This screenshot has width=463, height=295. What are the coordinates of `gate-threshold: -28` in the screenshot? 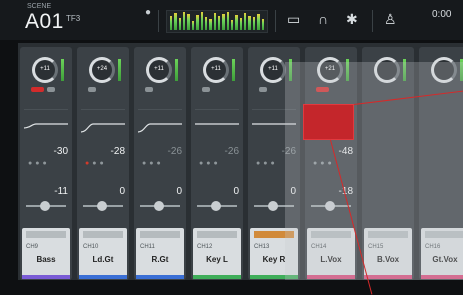 It's located at (117, 151).